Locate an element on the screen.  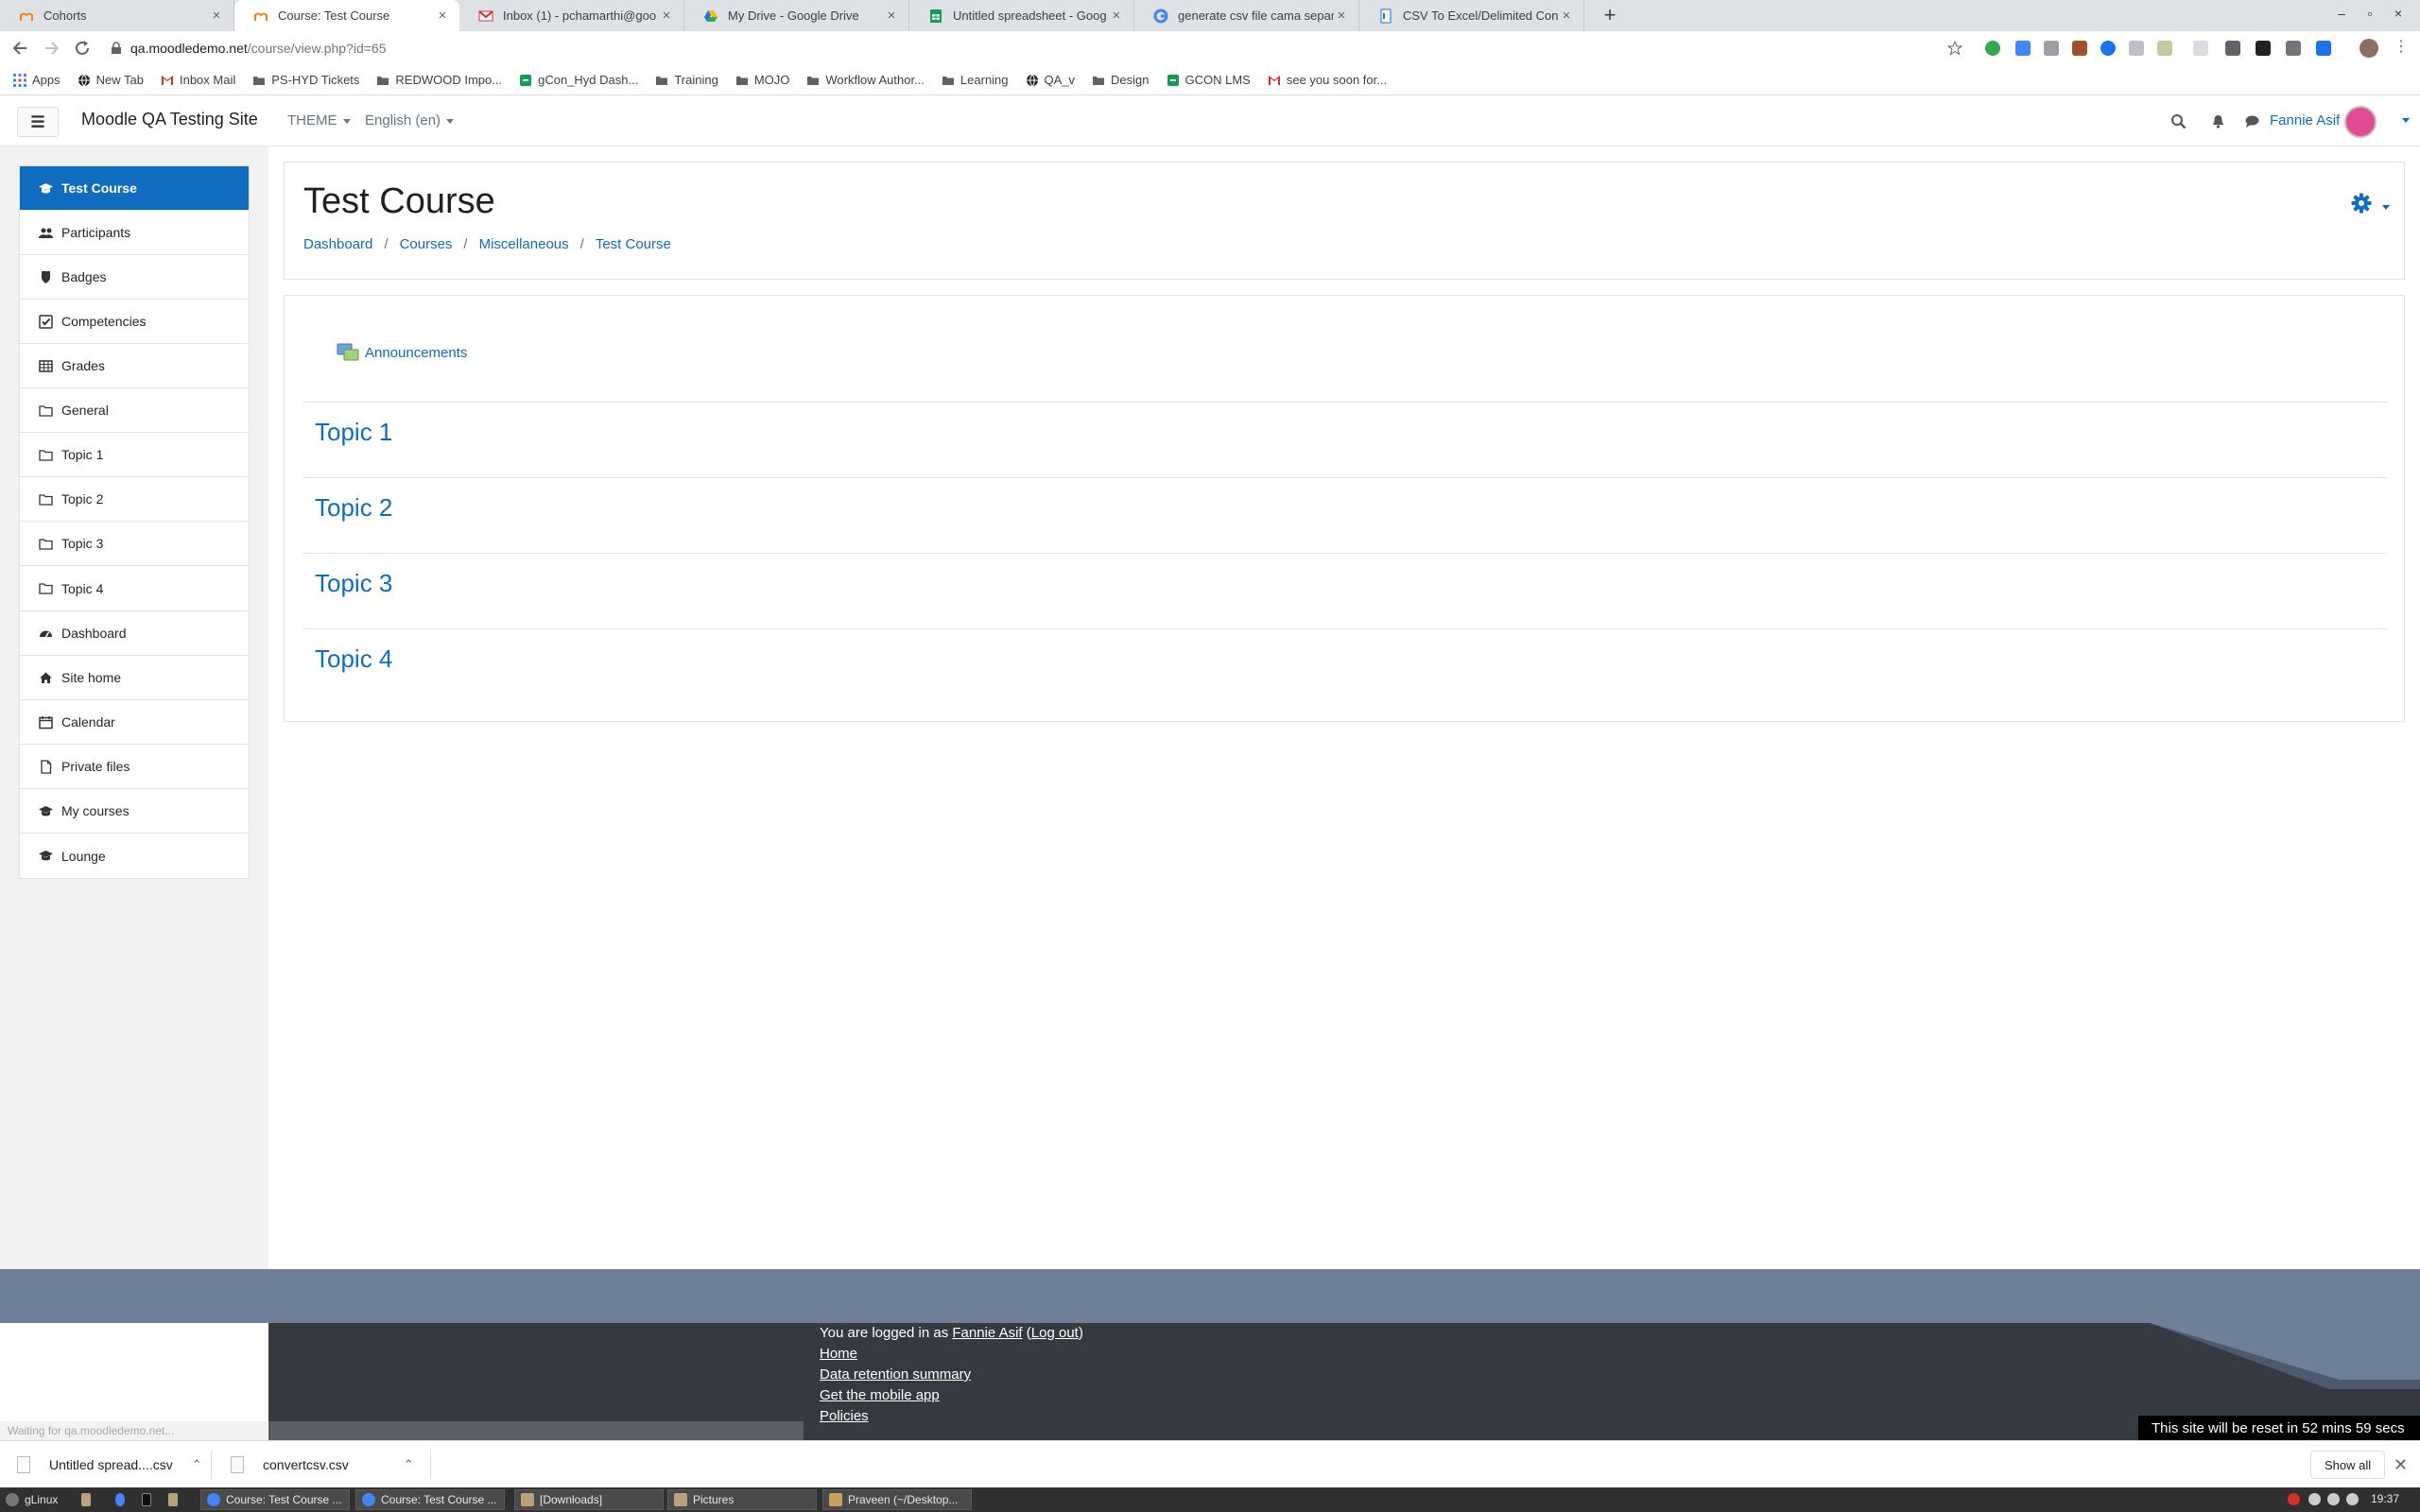
drawer-toggle-button is located at coordinates (38, 122).